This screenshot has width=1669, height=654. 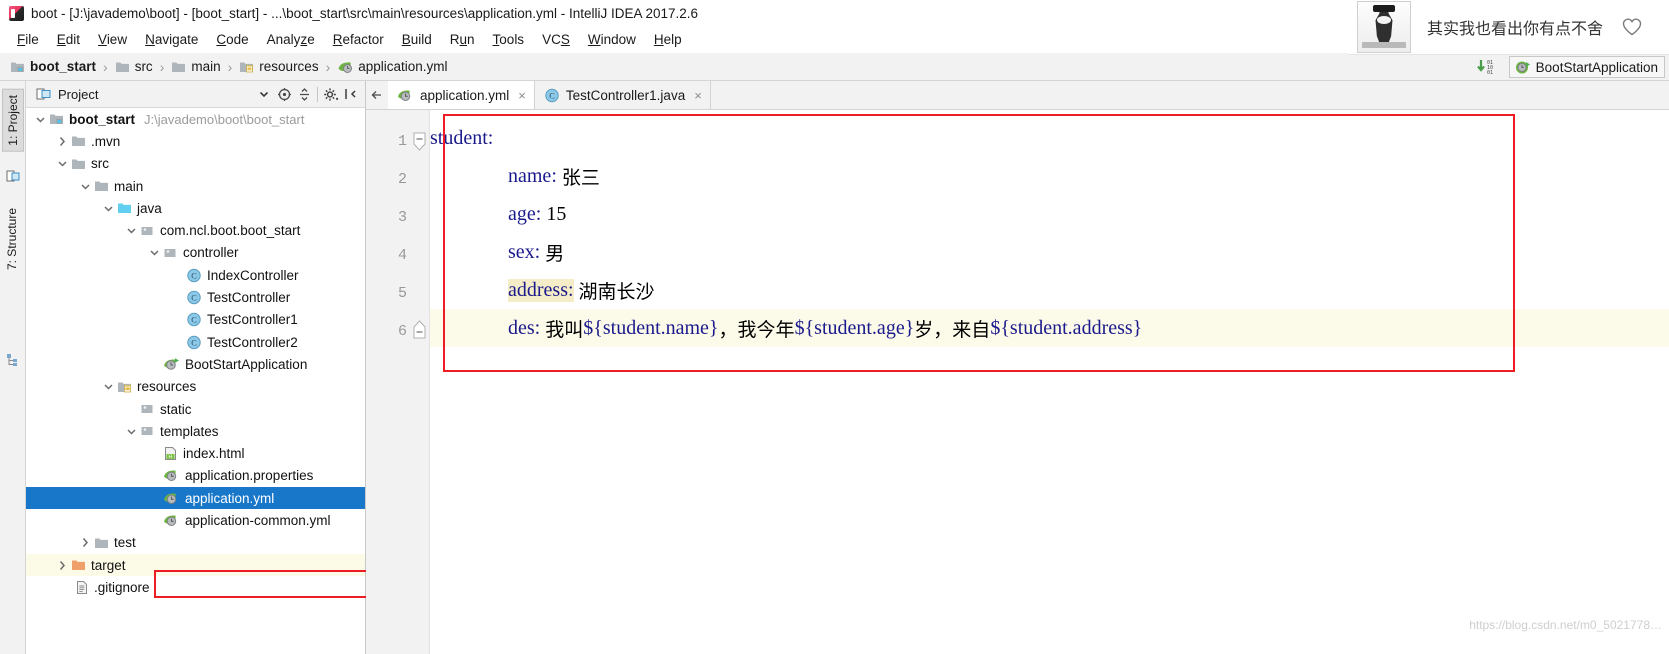 I want to click on tree-node-application-common-yml: application-common.yml, so click(x=195, y=520).